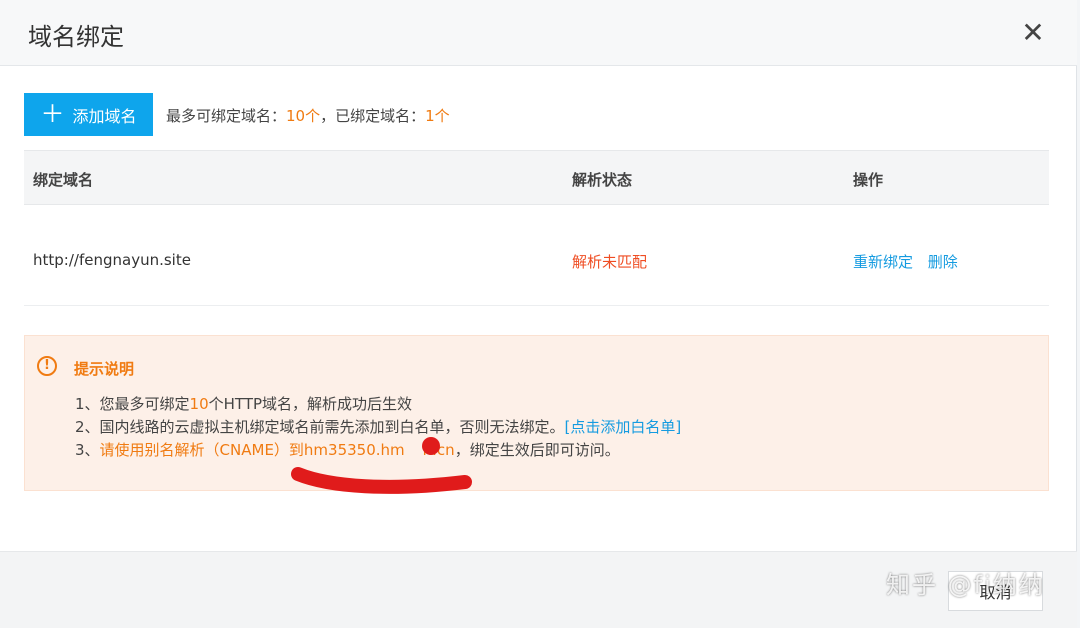 The width and height of the screenshot is (1080, 628). Describe the element at coordinates (943, 262) in the screenshot. I see `delete-link: 删除` at that location.